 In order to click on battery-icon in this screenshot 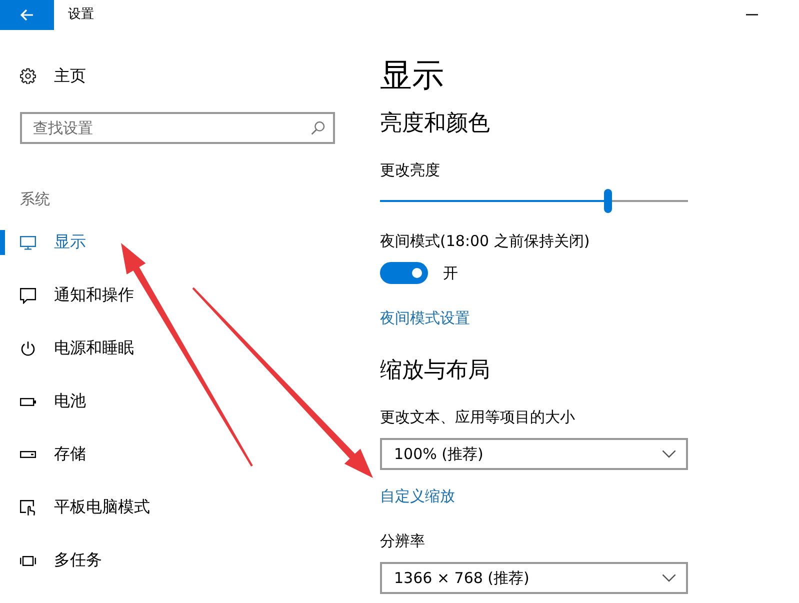, I will do `click(28, 402)`.